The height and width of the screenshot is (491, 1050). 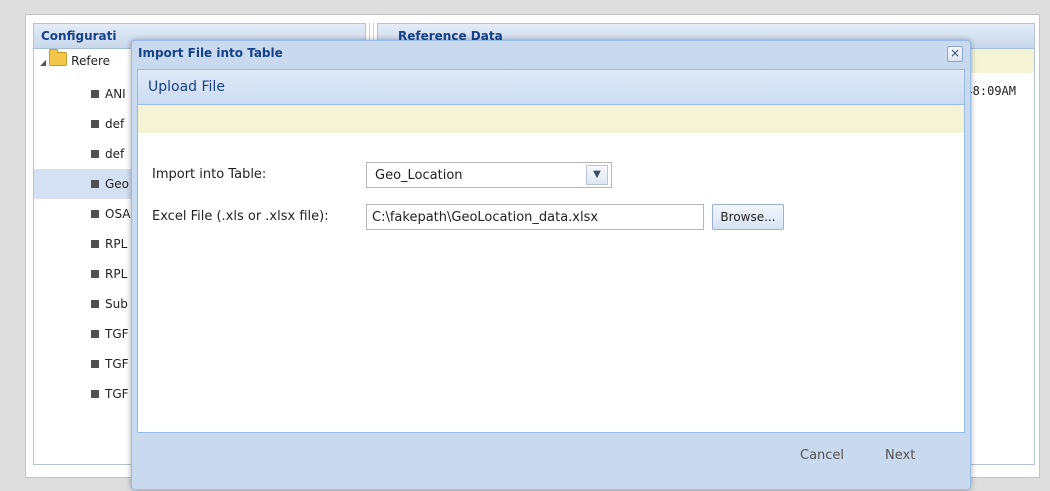 What do you see at coordinates (551, 119) in the screenshot?
I see `message-band` at bounding box center [551, 119].